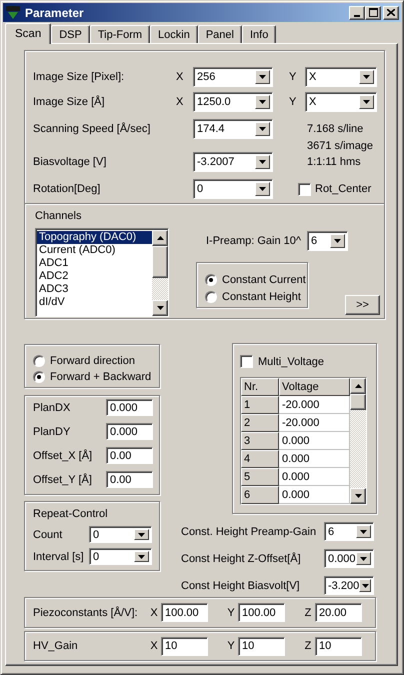  I want to click on row-header: 2, so click(260, 423).